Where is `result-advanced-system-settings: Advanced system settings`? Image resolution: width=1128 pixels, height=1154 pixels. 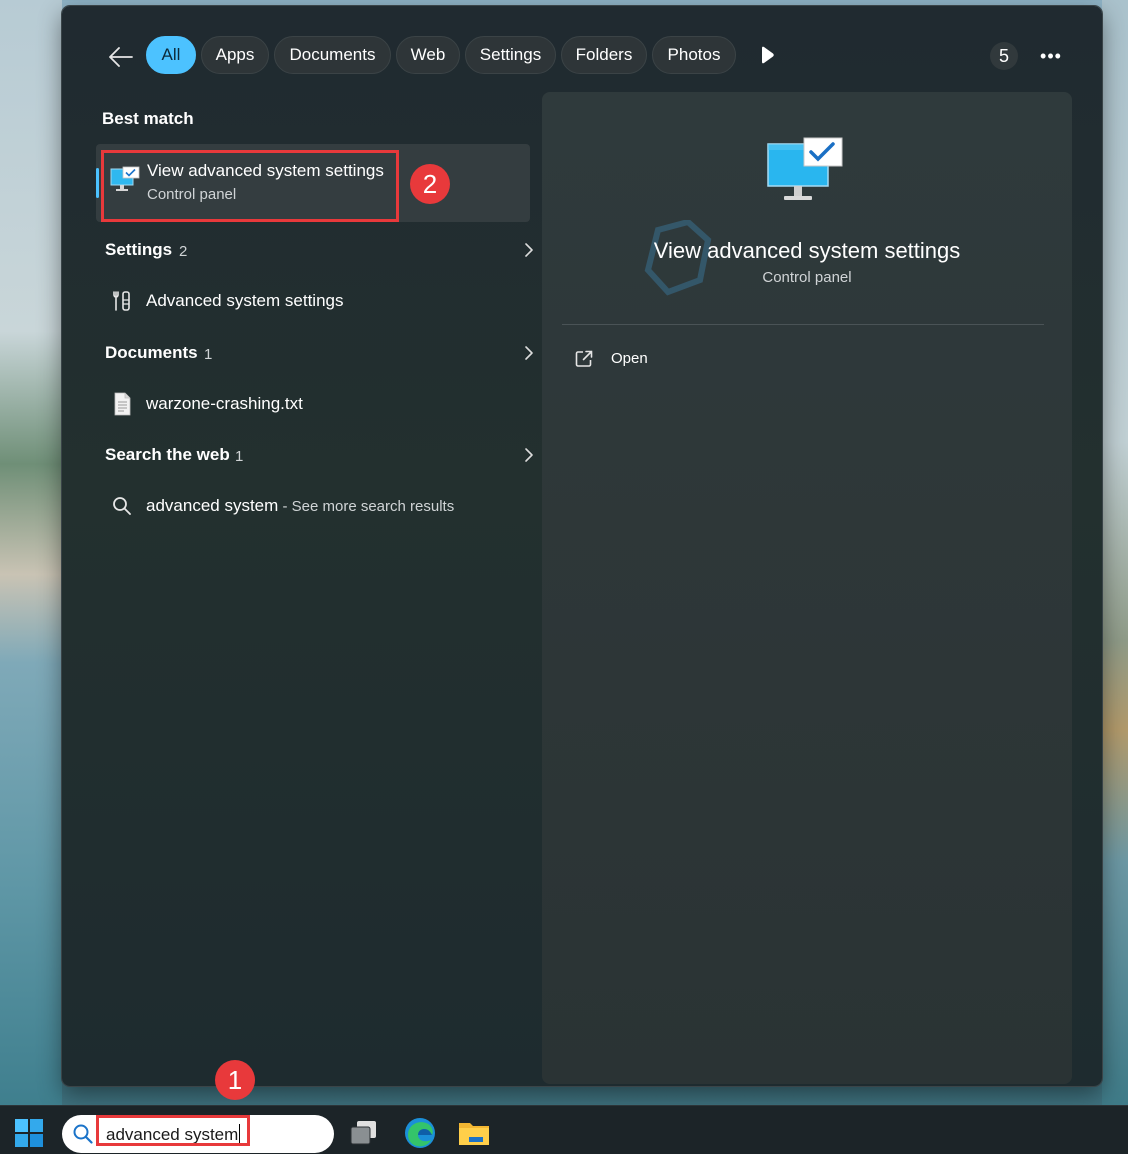 result-advanced-system-settings: Advanced system settings is located at coordinates (316, 302).